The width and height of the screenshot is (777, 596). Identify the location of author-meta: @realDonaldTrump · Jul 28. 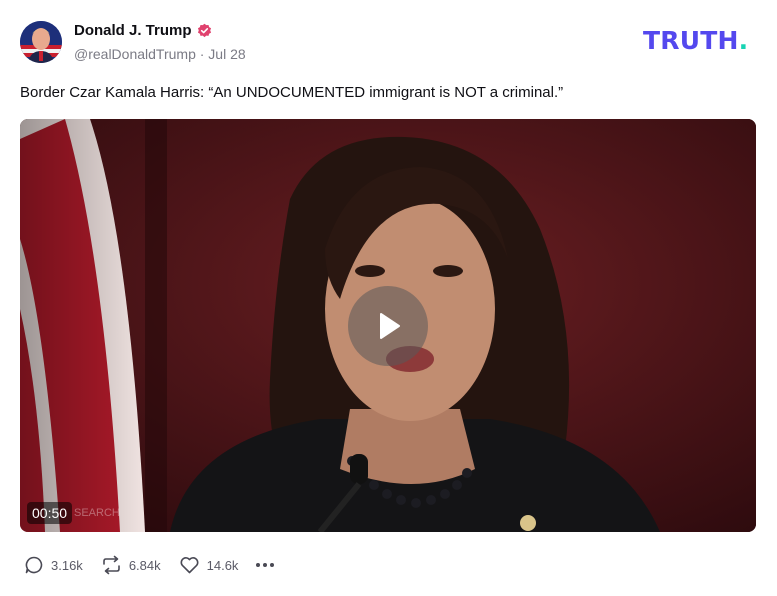
(160, 54).